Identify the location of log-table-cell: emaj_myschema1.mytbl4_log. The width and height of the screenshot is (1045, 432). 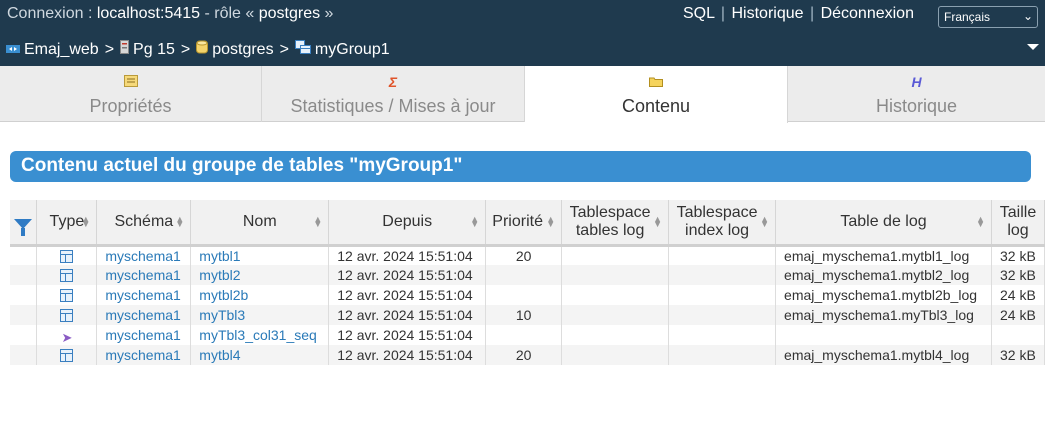
(883, 355).